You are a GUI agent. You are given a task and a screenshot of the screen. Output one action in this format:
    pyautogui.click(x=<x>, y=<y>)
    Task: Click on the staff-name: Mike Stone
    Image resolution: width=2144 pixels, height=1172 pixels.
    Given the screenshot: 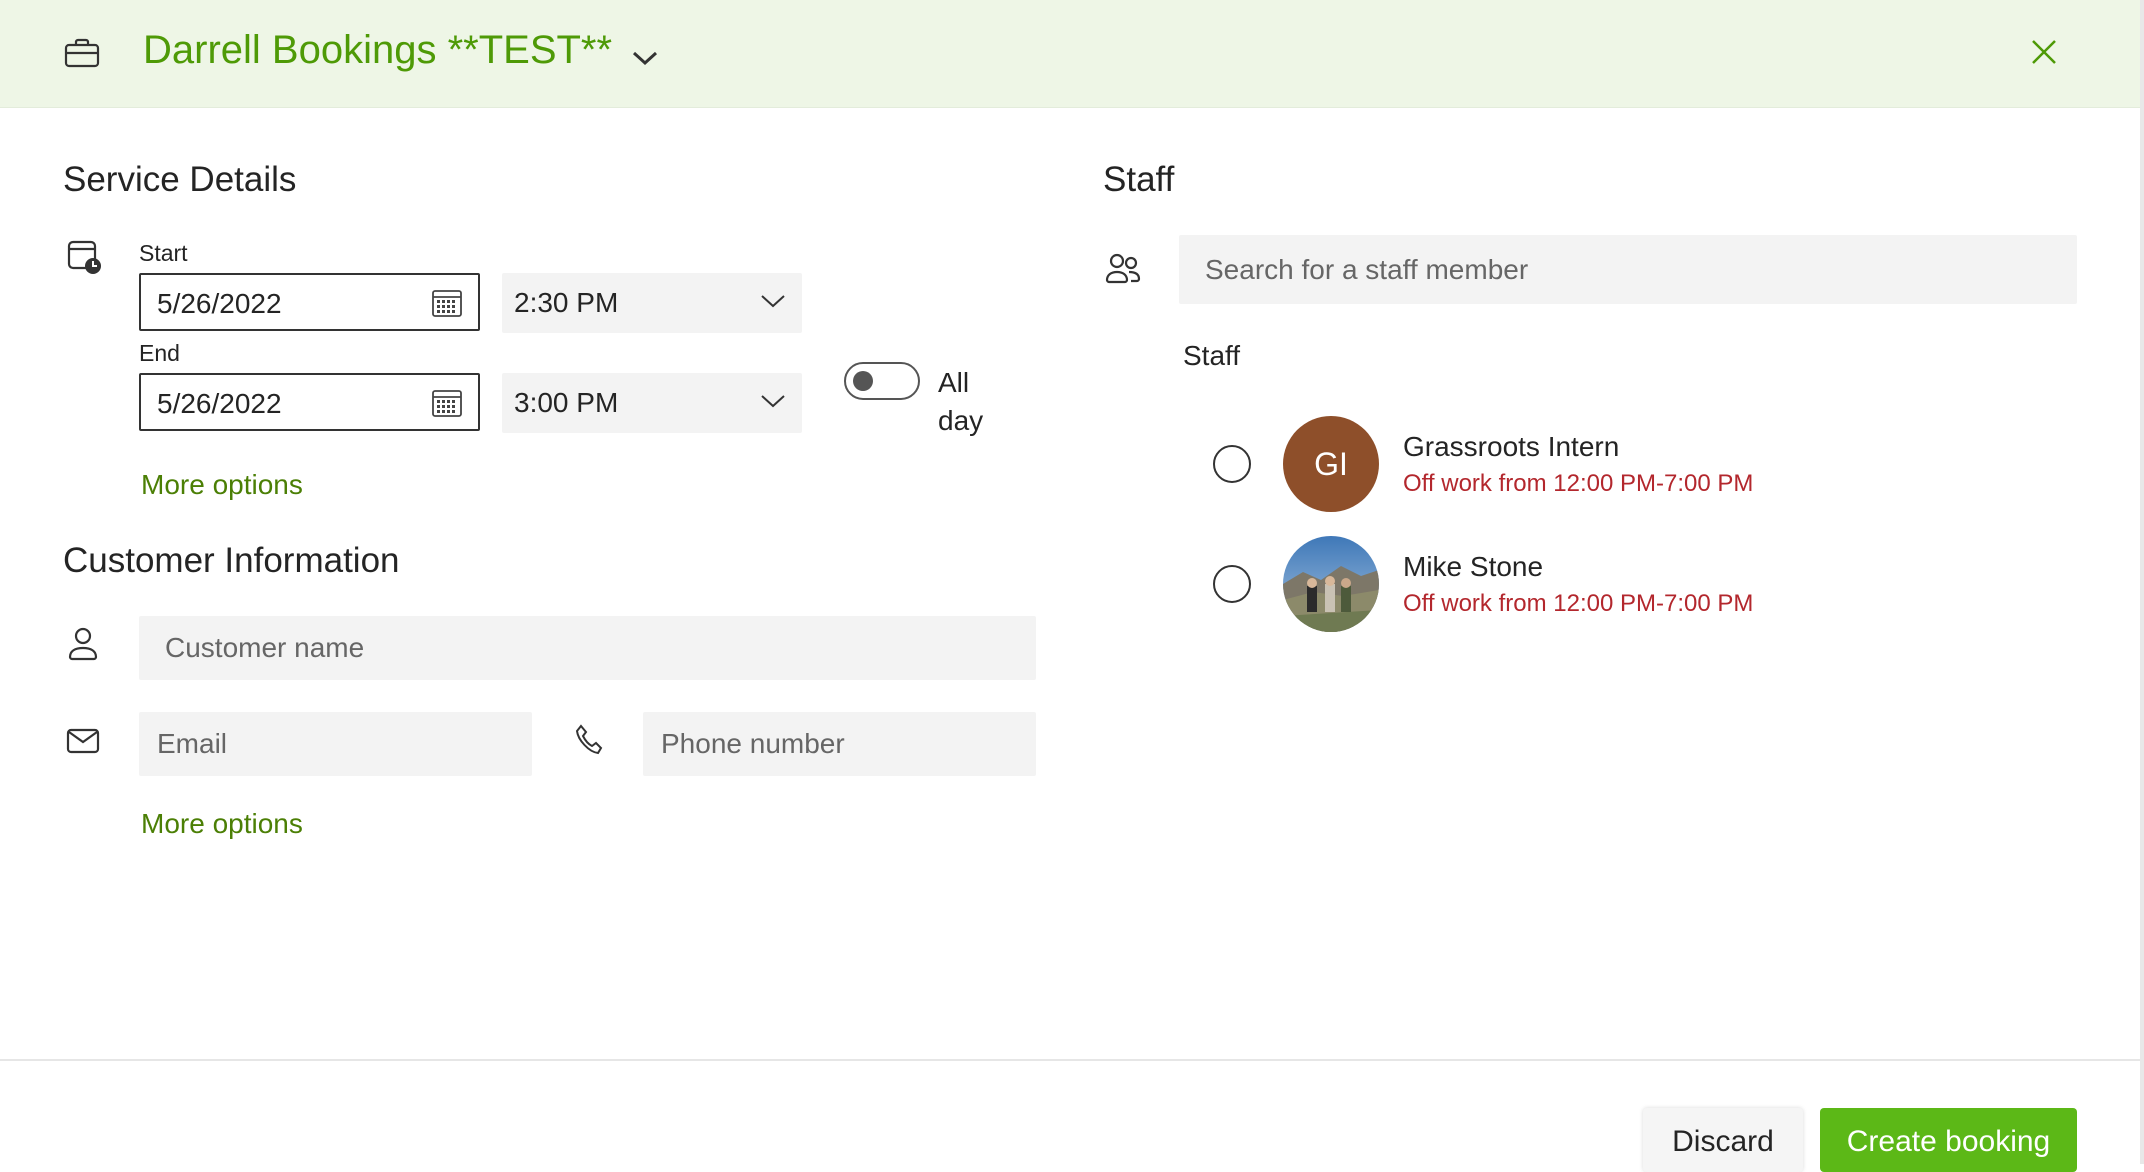 What is the action you would take?
    pyautogui.click(x=1473, y=566)
    